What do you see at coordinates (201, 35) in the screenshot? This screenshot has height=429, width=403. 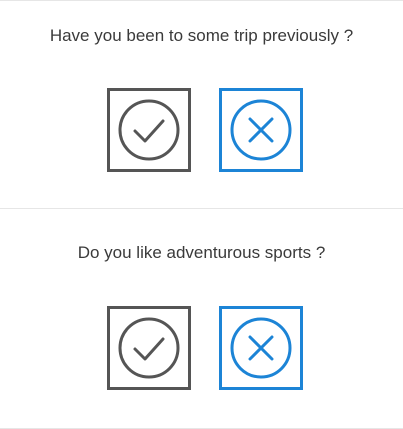 I see `question-1-text: Have you been to some trip previously ?` at bounding box center [201, 35].